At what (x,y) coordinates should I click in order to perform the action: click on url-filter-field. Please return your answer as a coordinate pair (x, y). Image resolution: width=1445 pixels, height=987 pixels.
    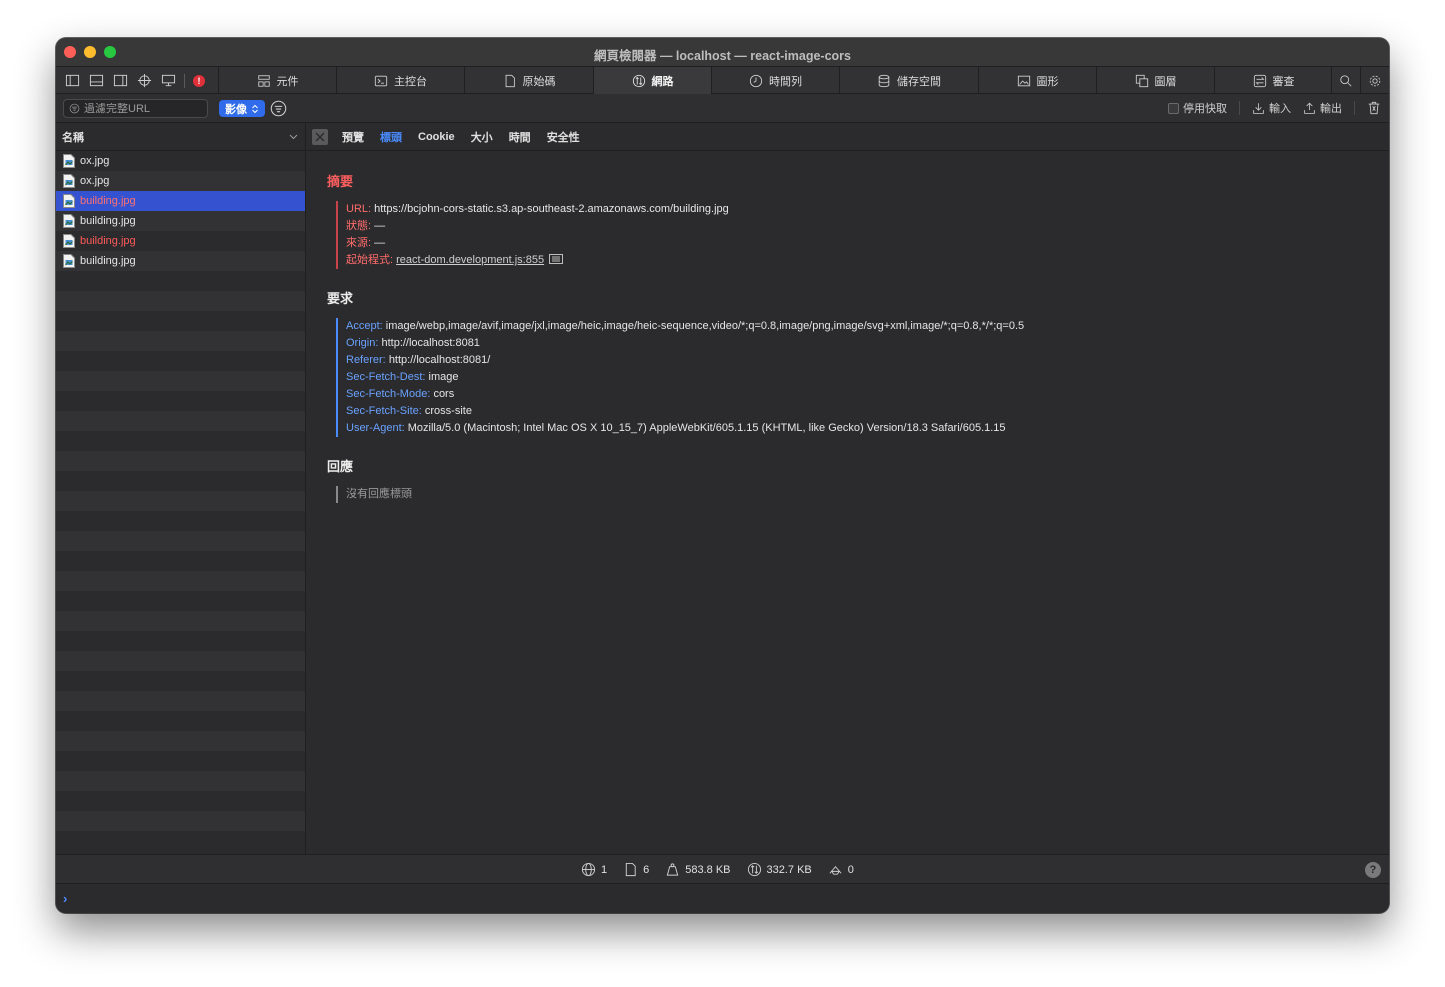
    Looking at the image, I should click on (135, 108).